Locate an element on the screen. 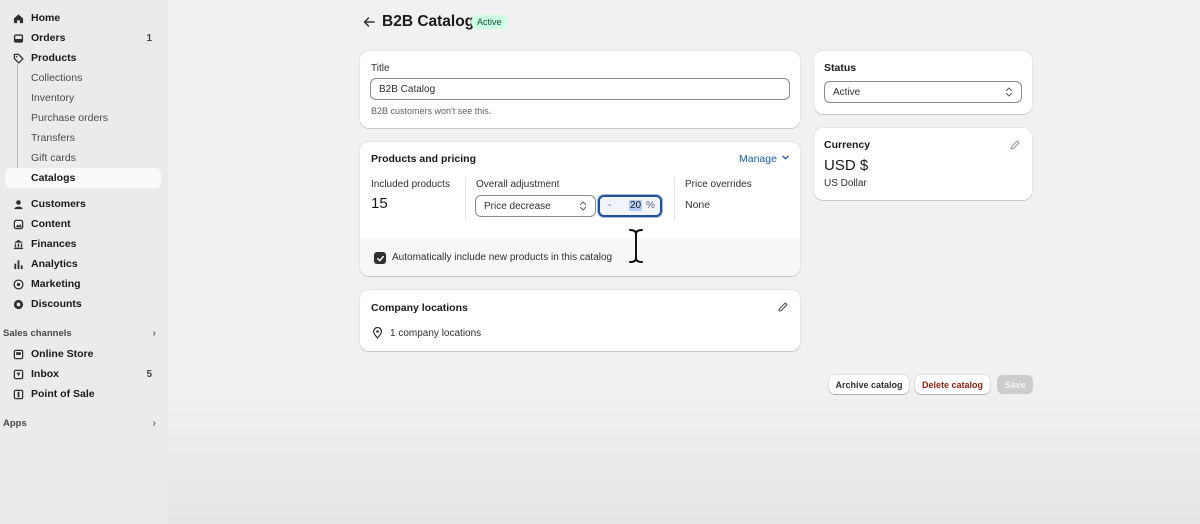 Image resolution: width=1200 pixels, height=524 pixels. sidebar-item-label: Finances is located at coordinates (54, 244).